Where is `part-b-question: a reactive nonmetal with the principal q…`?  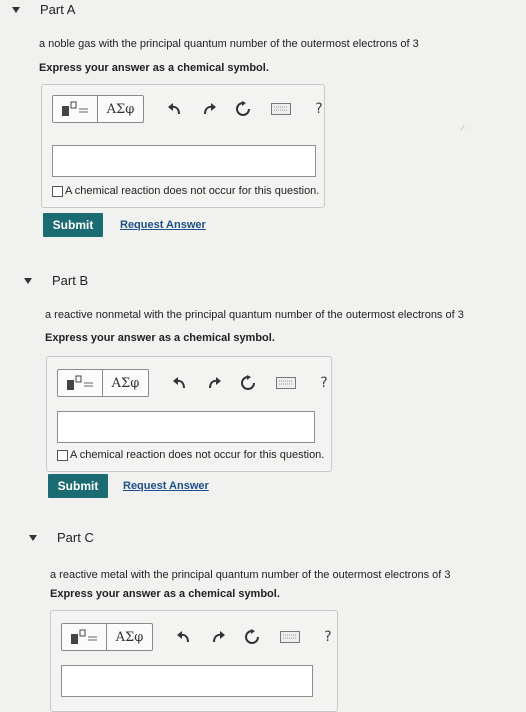
part-b-question: a reactive nonmetal with the principal q… is located at coordinates (254, 315).